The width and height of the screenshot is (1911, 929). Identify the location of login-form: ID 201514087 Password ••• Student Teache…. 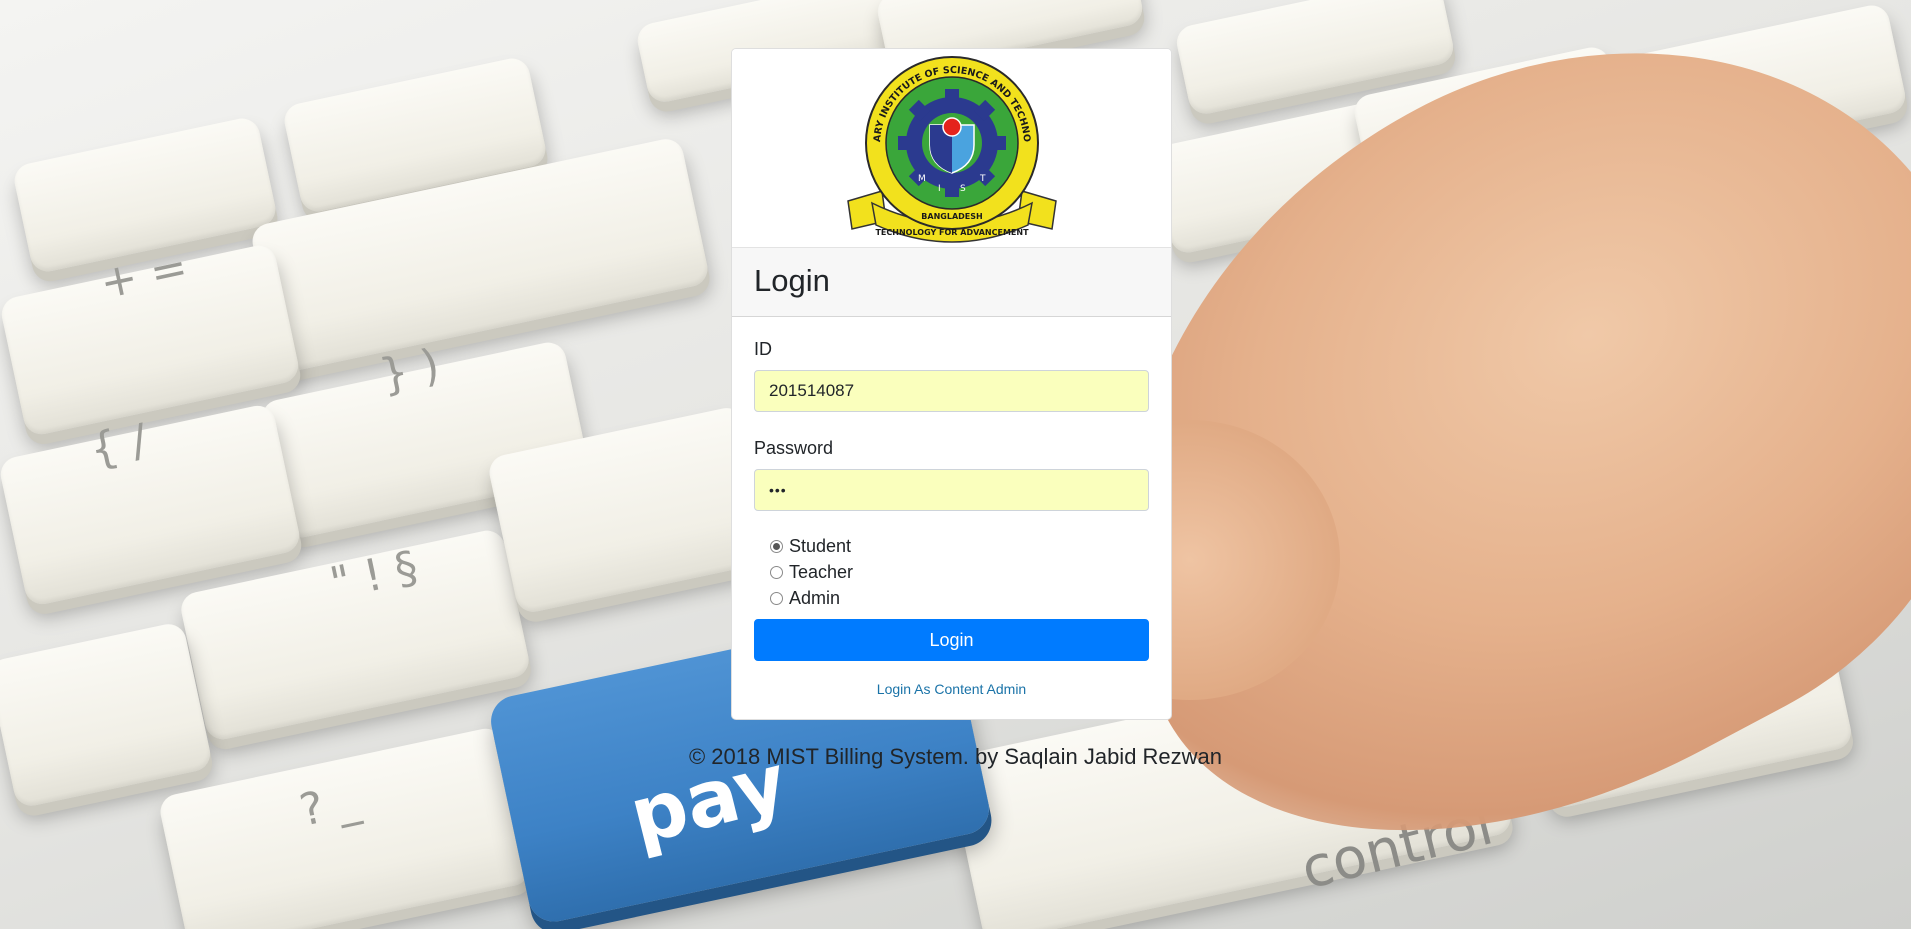
(951, 507).